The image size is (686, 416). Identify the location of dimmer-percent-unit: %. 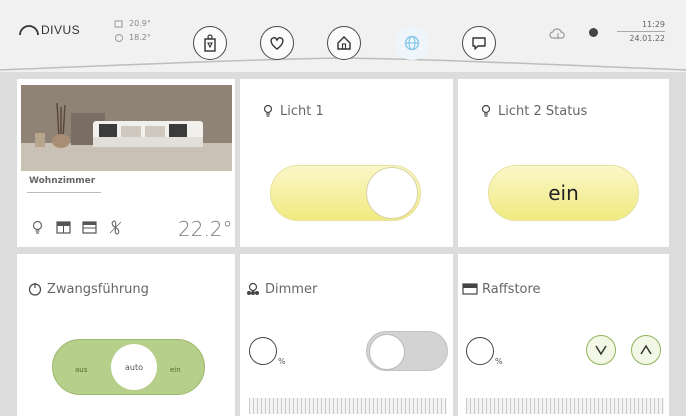
(282, 361).